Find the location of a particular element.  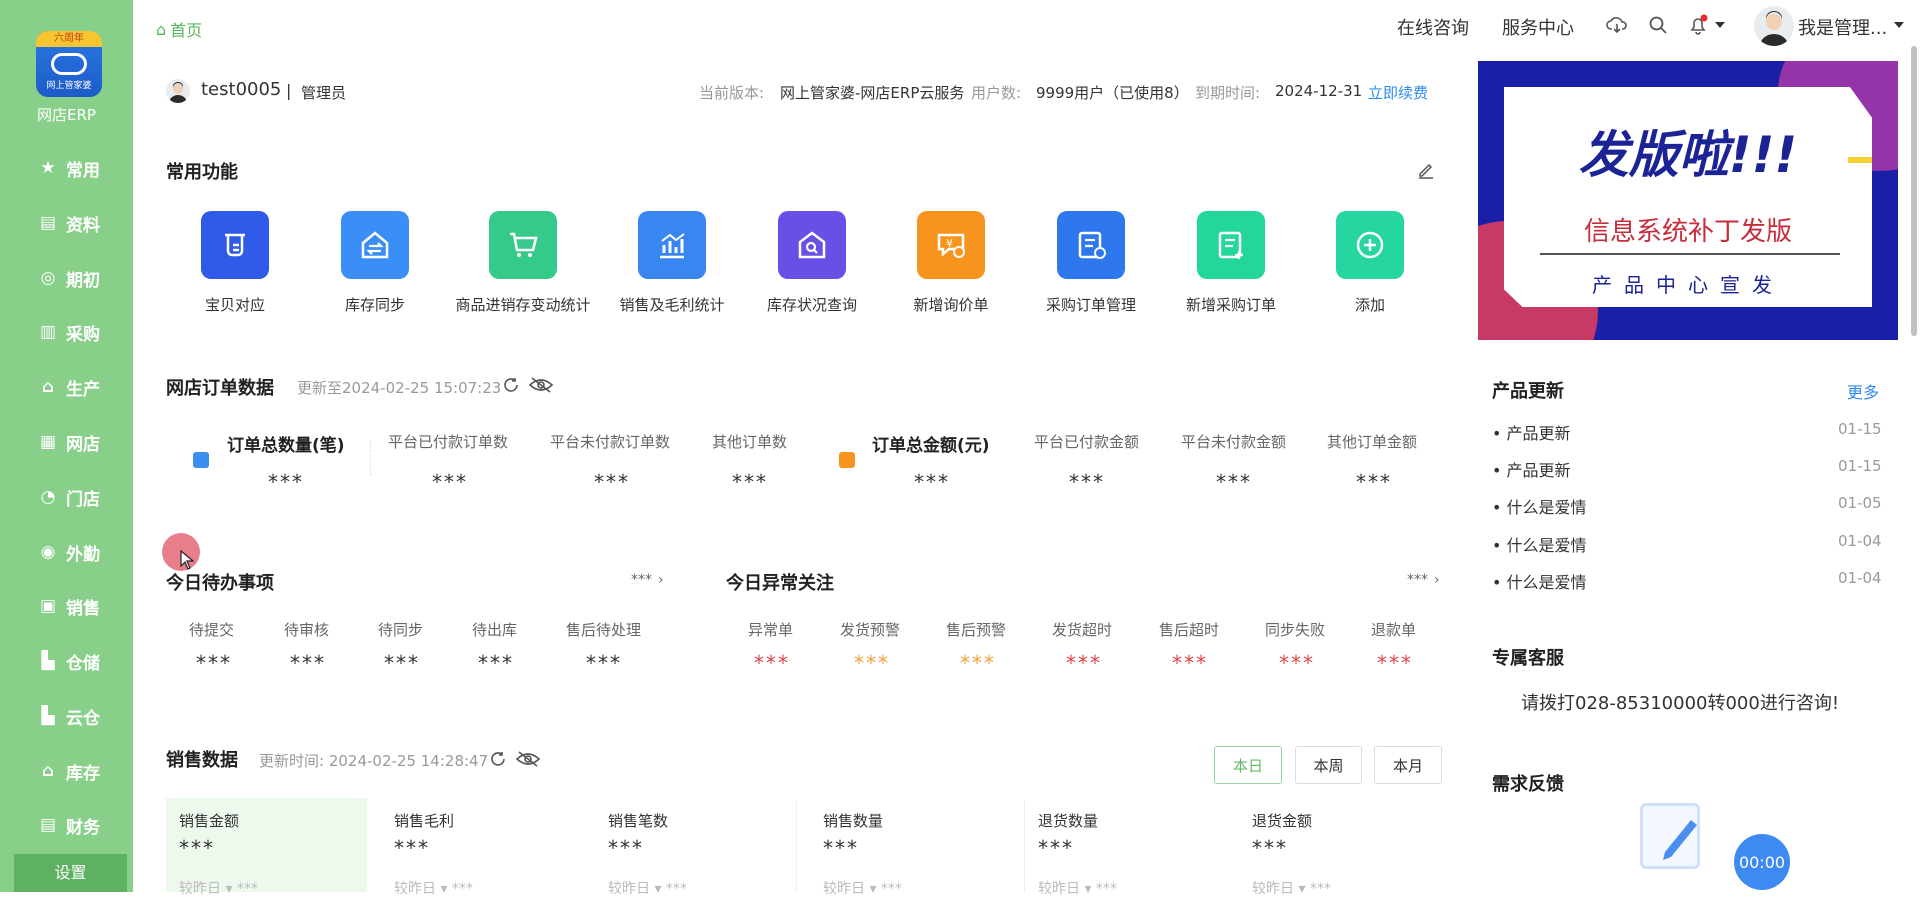

product-mapping-icon is located at coordinates (235, 245).